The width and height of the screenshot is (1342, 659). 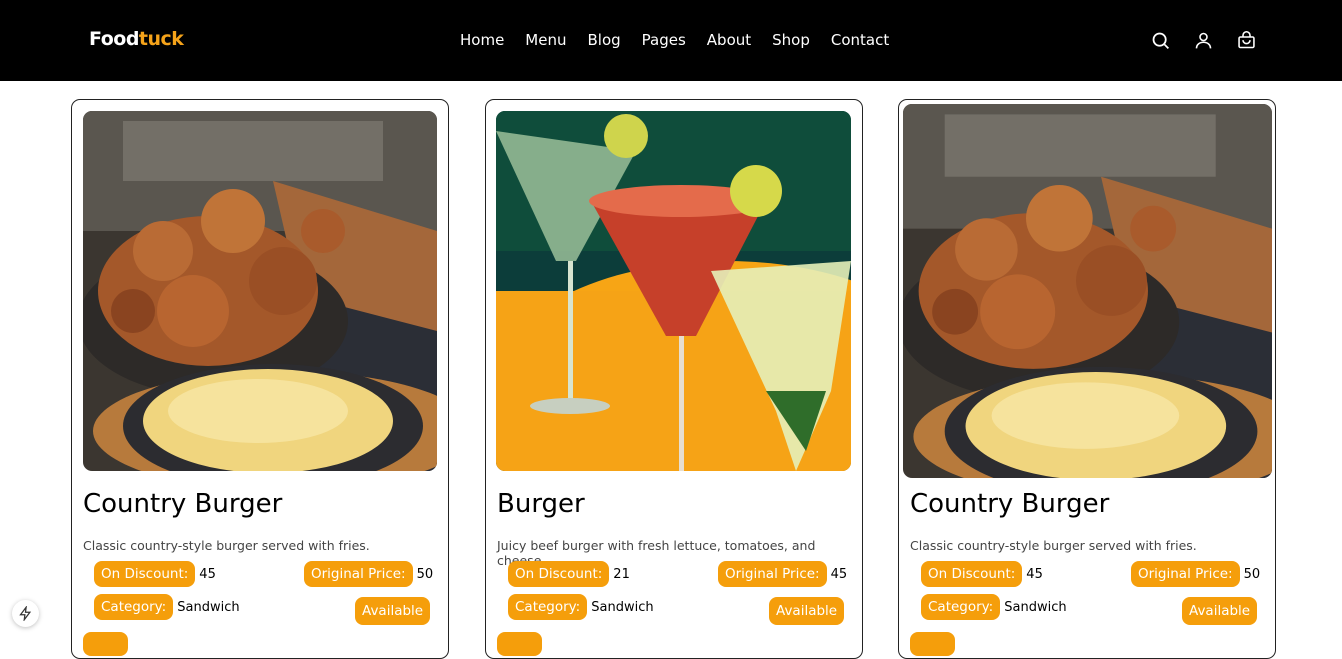 I want to click on nav-contact: Contact, so click(x=860, y=40).